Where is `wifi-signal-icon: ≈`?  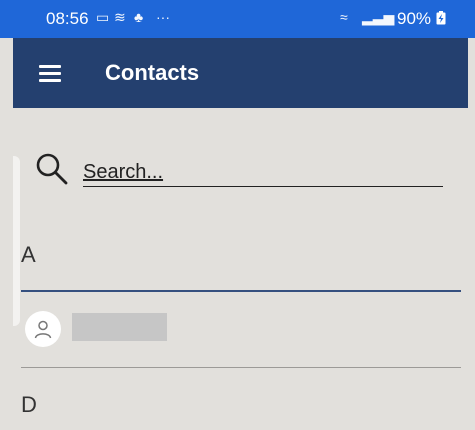 wifi-signal-icon: ≈ is located at coordinates (344, 17).